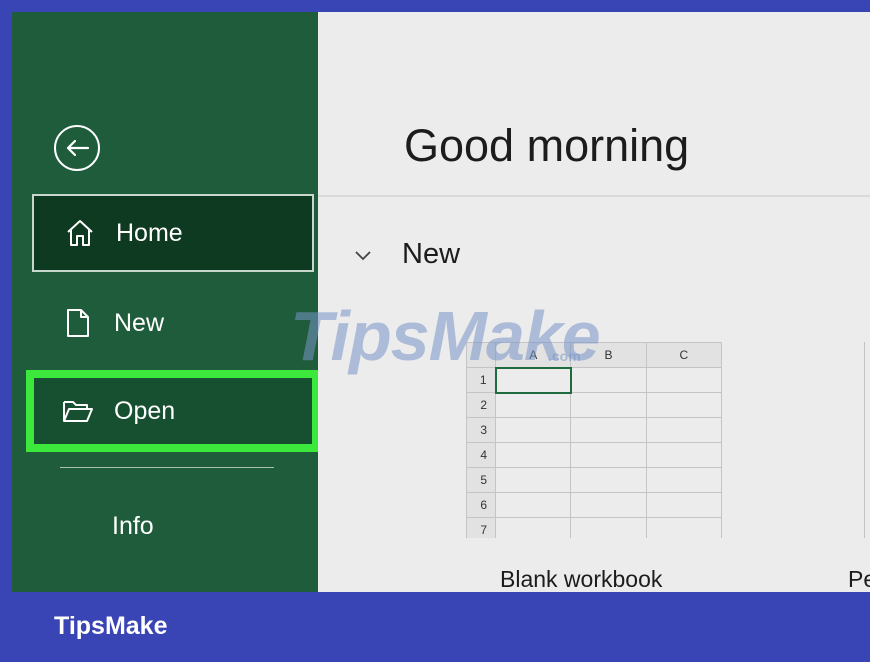 This screenshot has width=870, height=662. I want to click on chevron-down-icon, so click(363, 255).